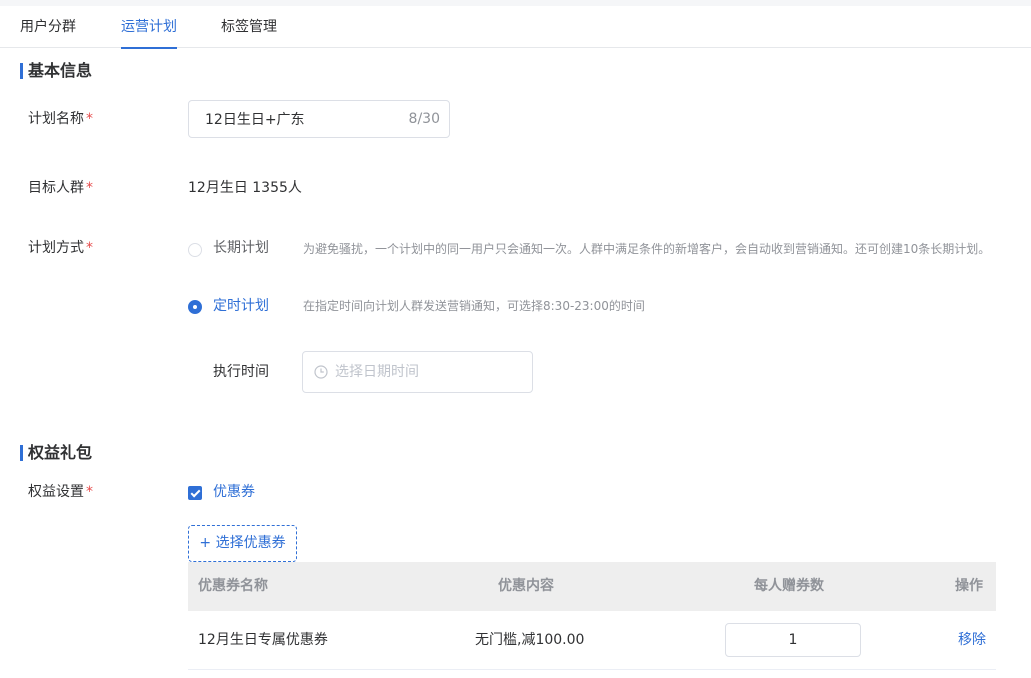 This screenshot has height=678, width=1031. What do you see at coordinates (263, 640) in the screenshot?
I see `coupon-name-cell: 12月生日专属优惠券` at bounding box center [263, 640].